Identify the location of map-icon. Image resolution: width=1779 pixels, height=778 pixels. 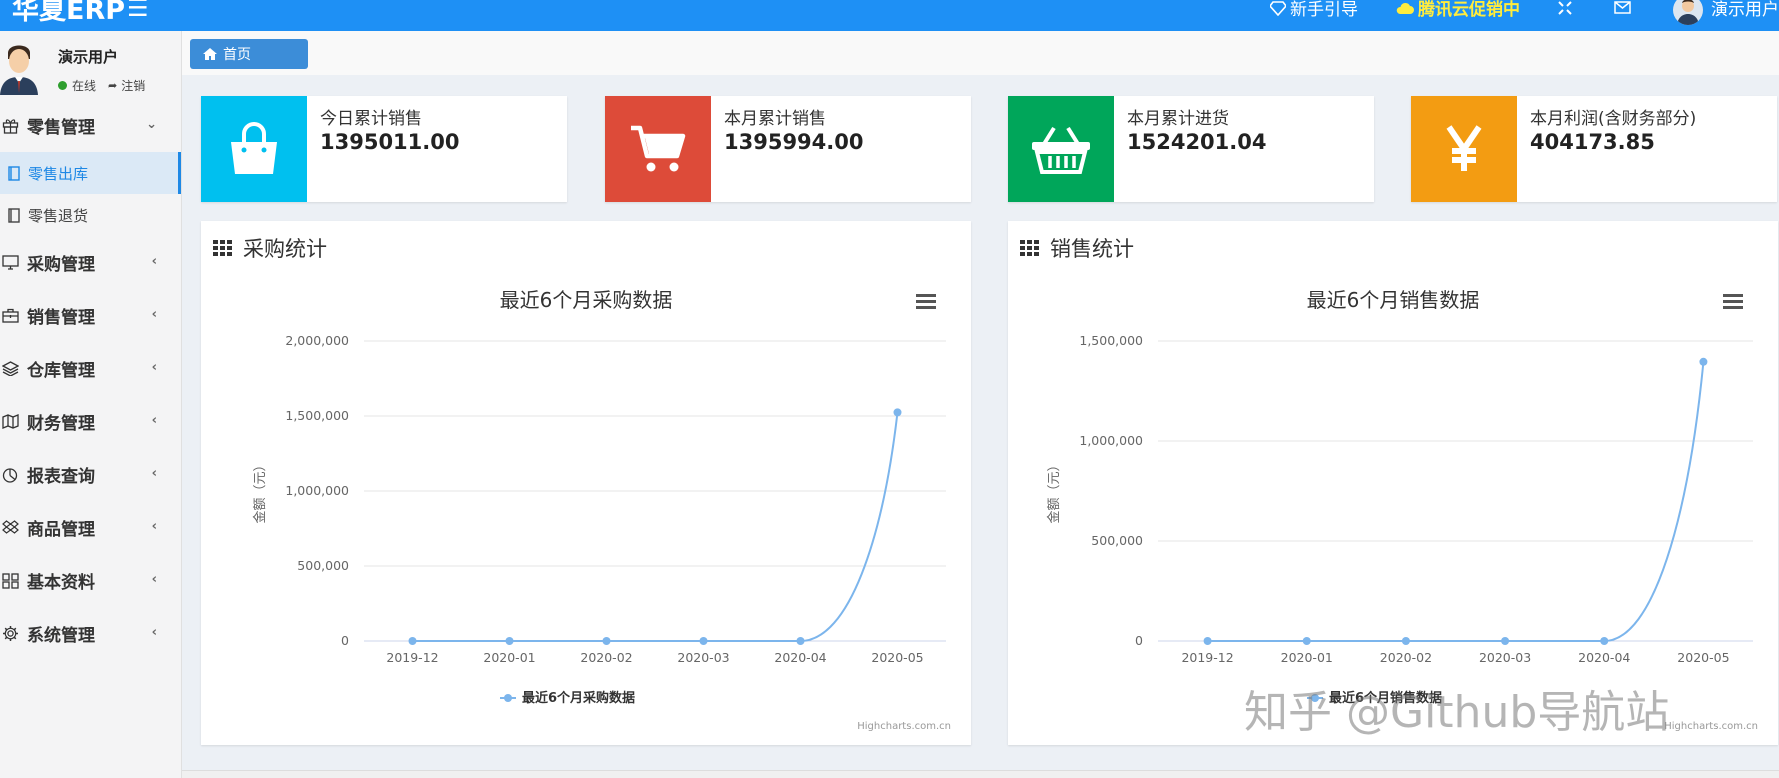
(13, 421).